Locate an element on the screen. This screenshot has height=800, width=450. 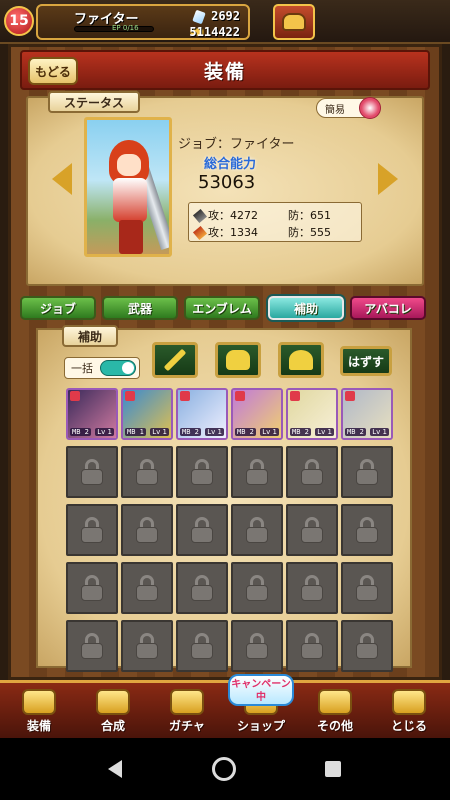
tab-avatar-collection: アバコレ is located at coordinates (388, 308).